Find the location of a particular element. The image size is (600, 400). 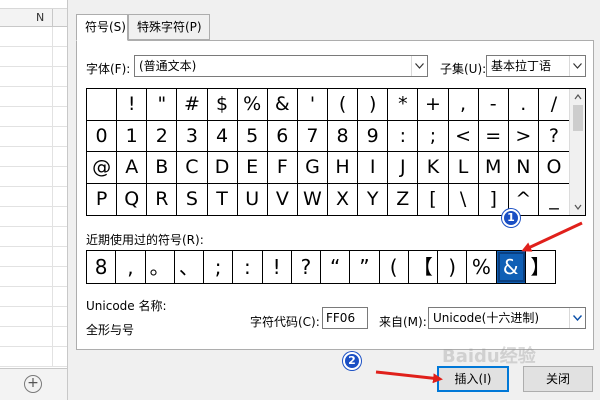

recent-symbol: % is located at coordinates (482, 267).